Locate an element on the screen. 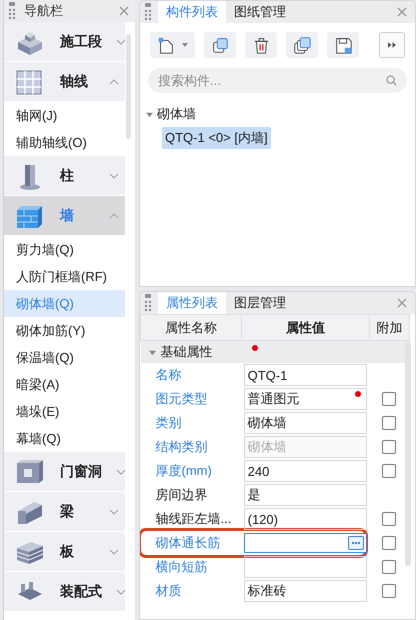  nav-group: 门窗洞 is located at coordinates (64, 472).